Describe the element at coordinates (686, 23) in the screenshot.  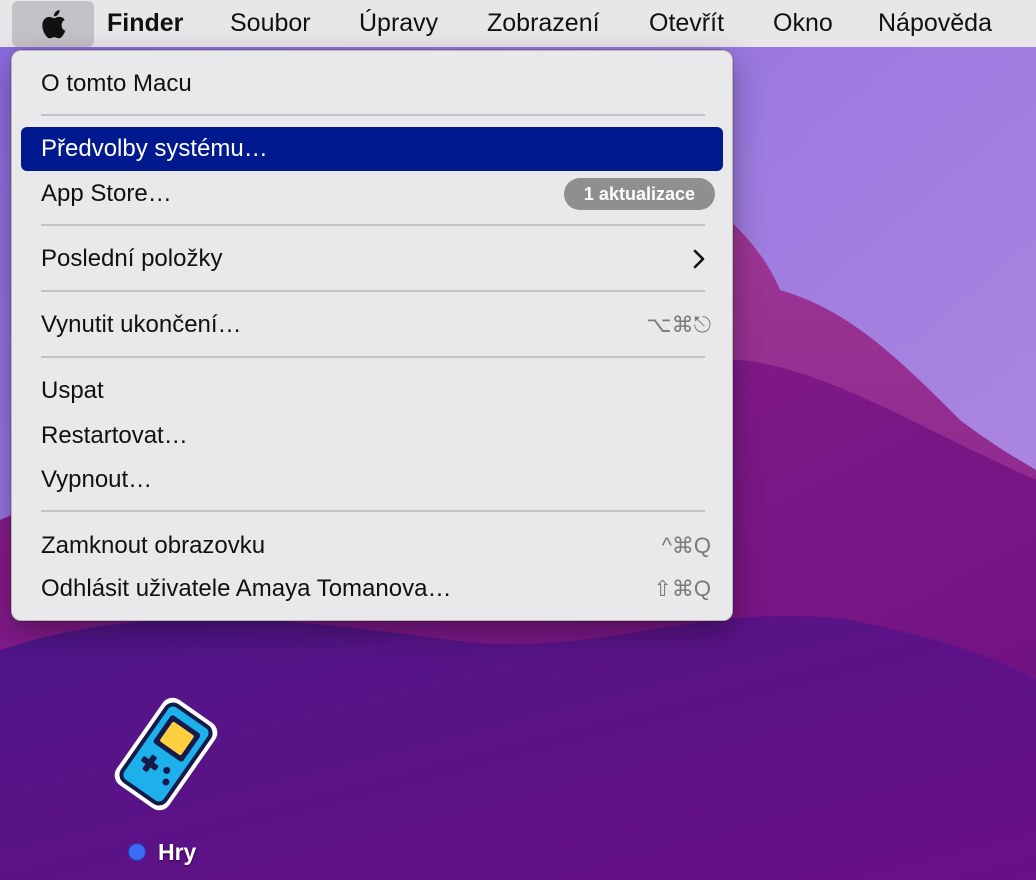
I see `menubar-go: Otevřít` at that location.